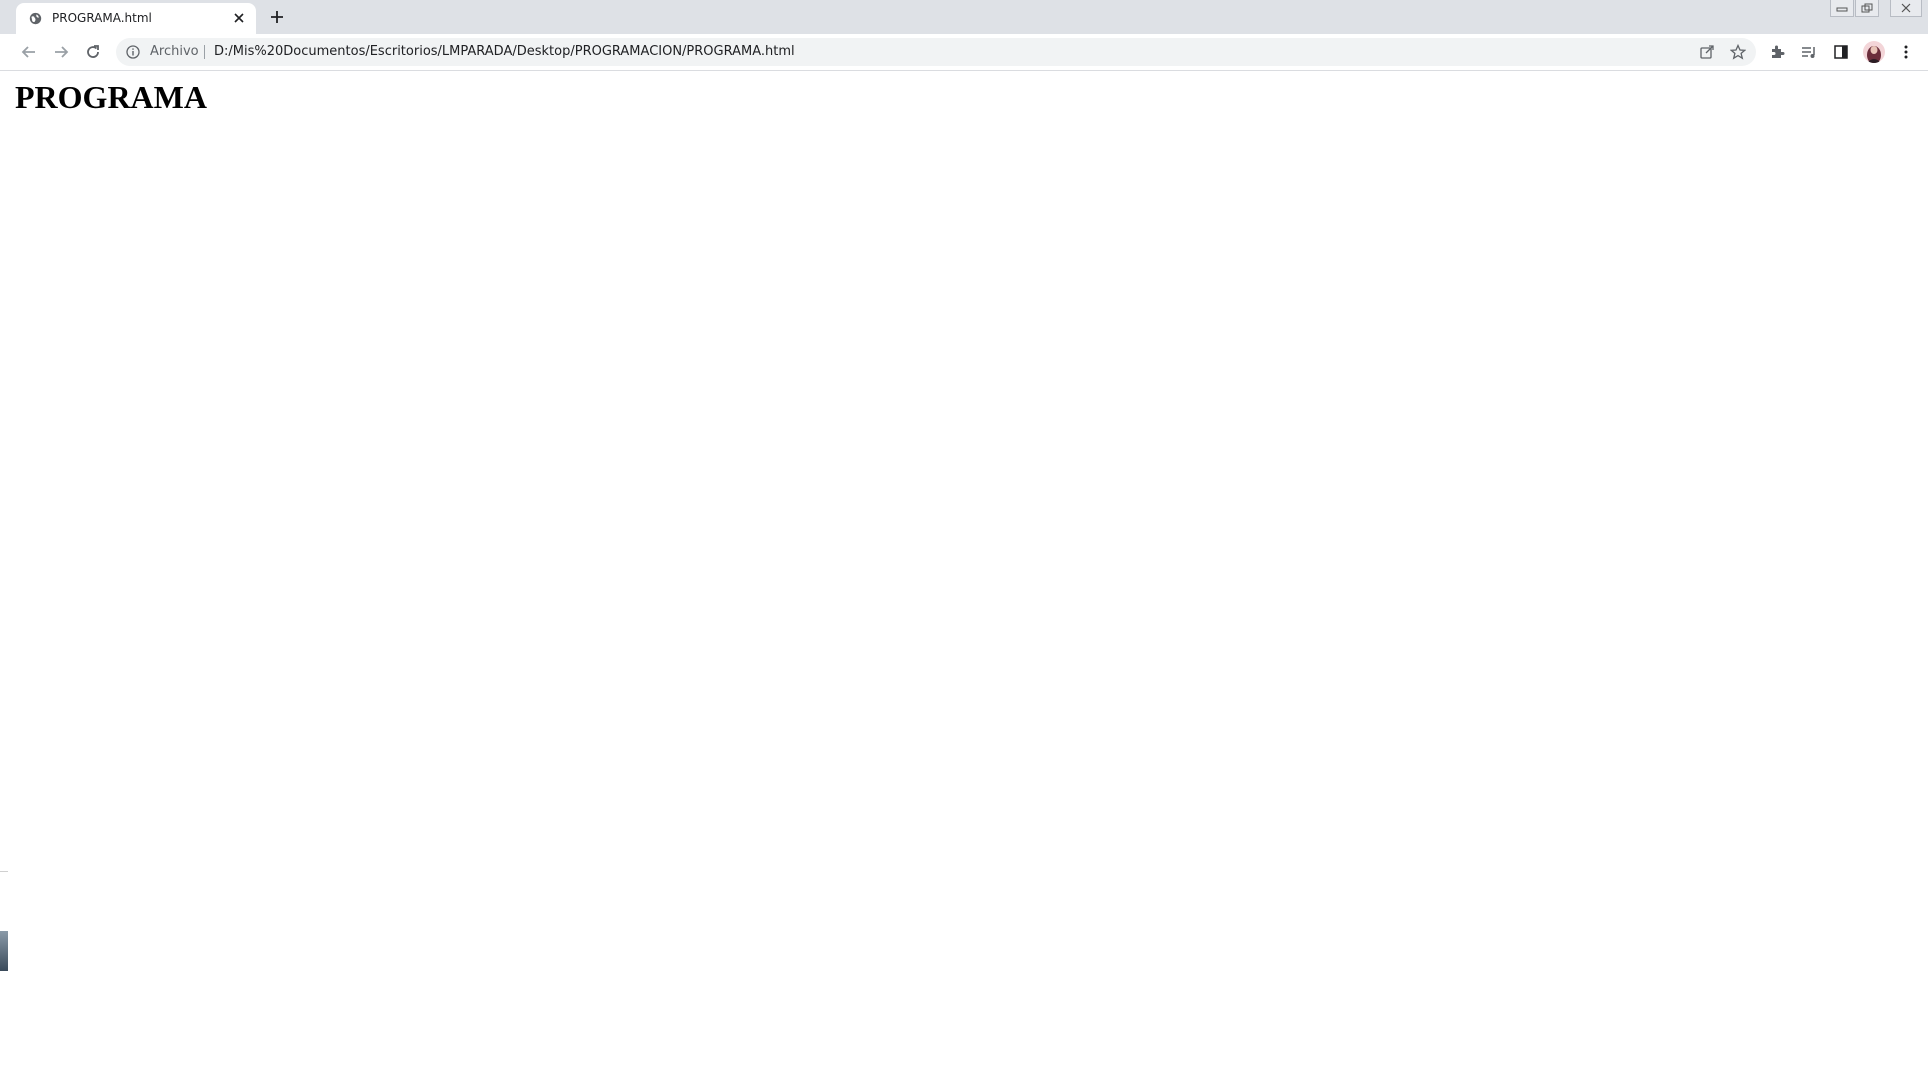  I want to click on browser-titlebar: PROGRAMA.html, so click(964, 17).